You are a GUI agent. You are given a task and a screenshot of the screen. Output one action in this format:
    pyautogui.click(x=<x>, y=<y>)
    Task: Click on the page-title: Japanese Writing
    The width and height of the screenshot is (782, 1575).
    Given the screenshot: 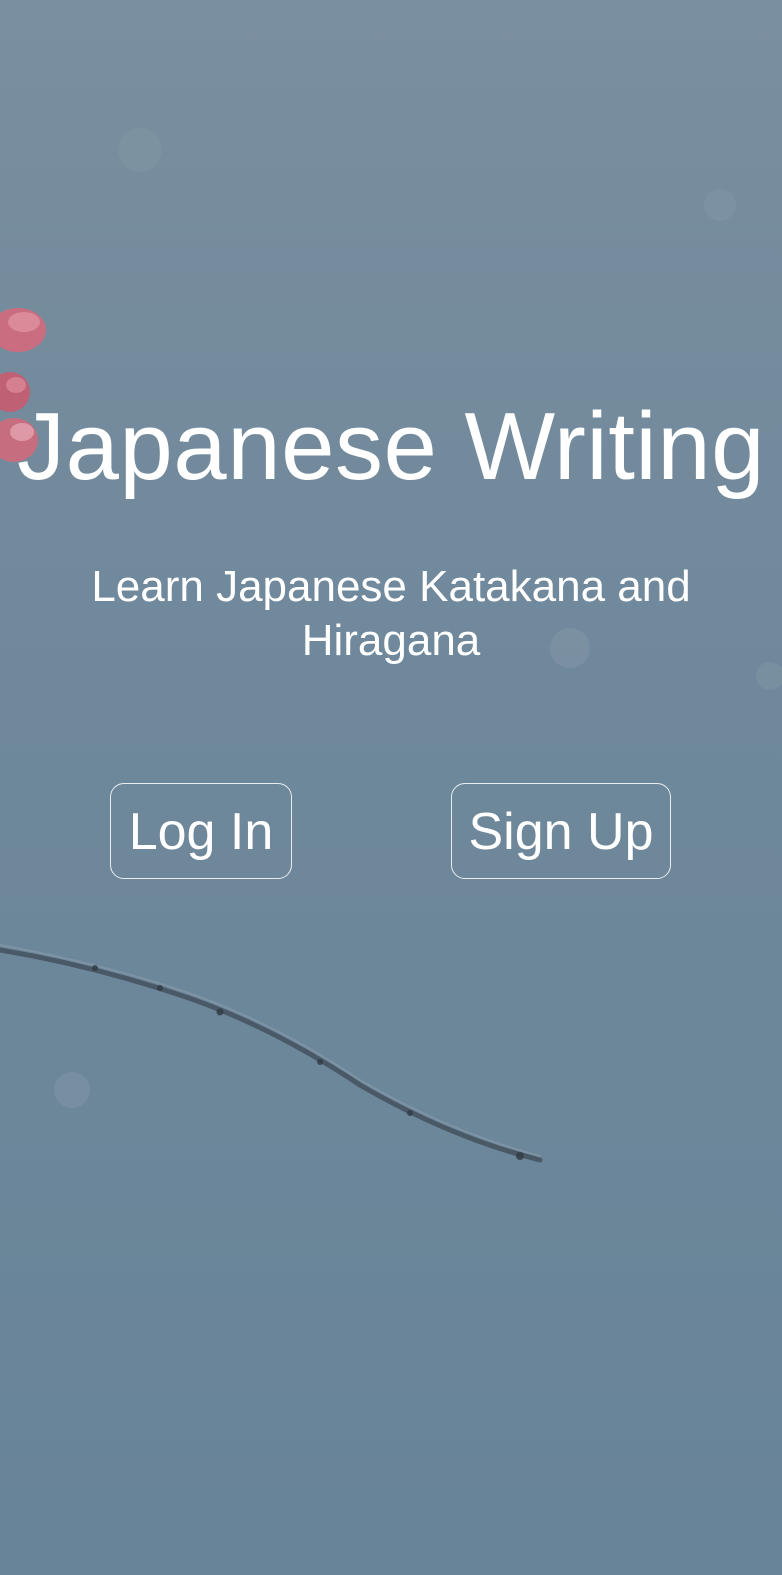 What is the action you would take?
    pyautogui.click(x=391, y=446)
    